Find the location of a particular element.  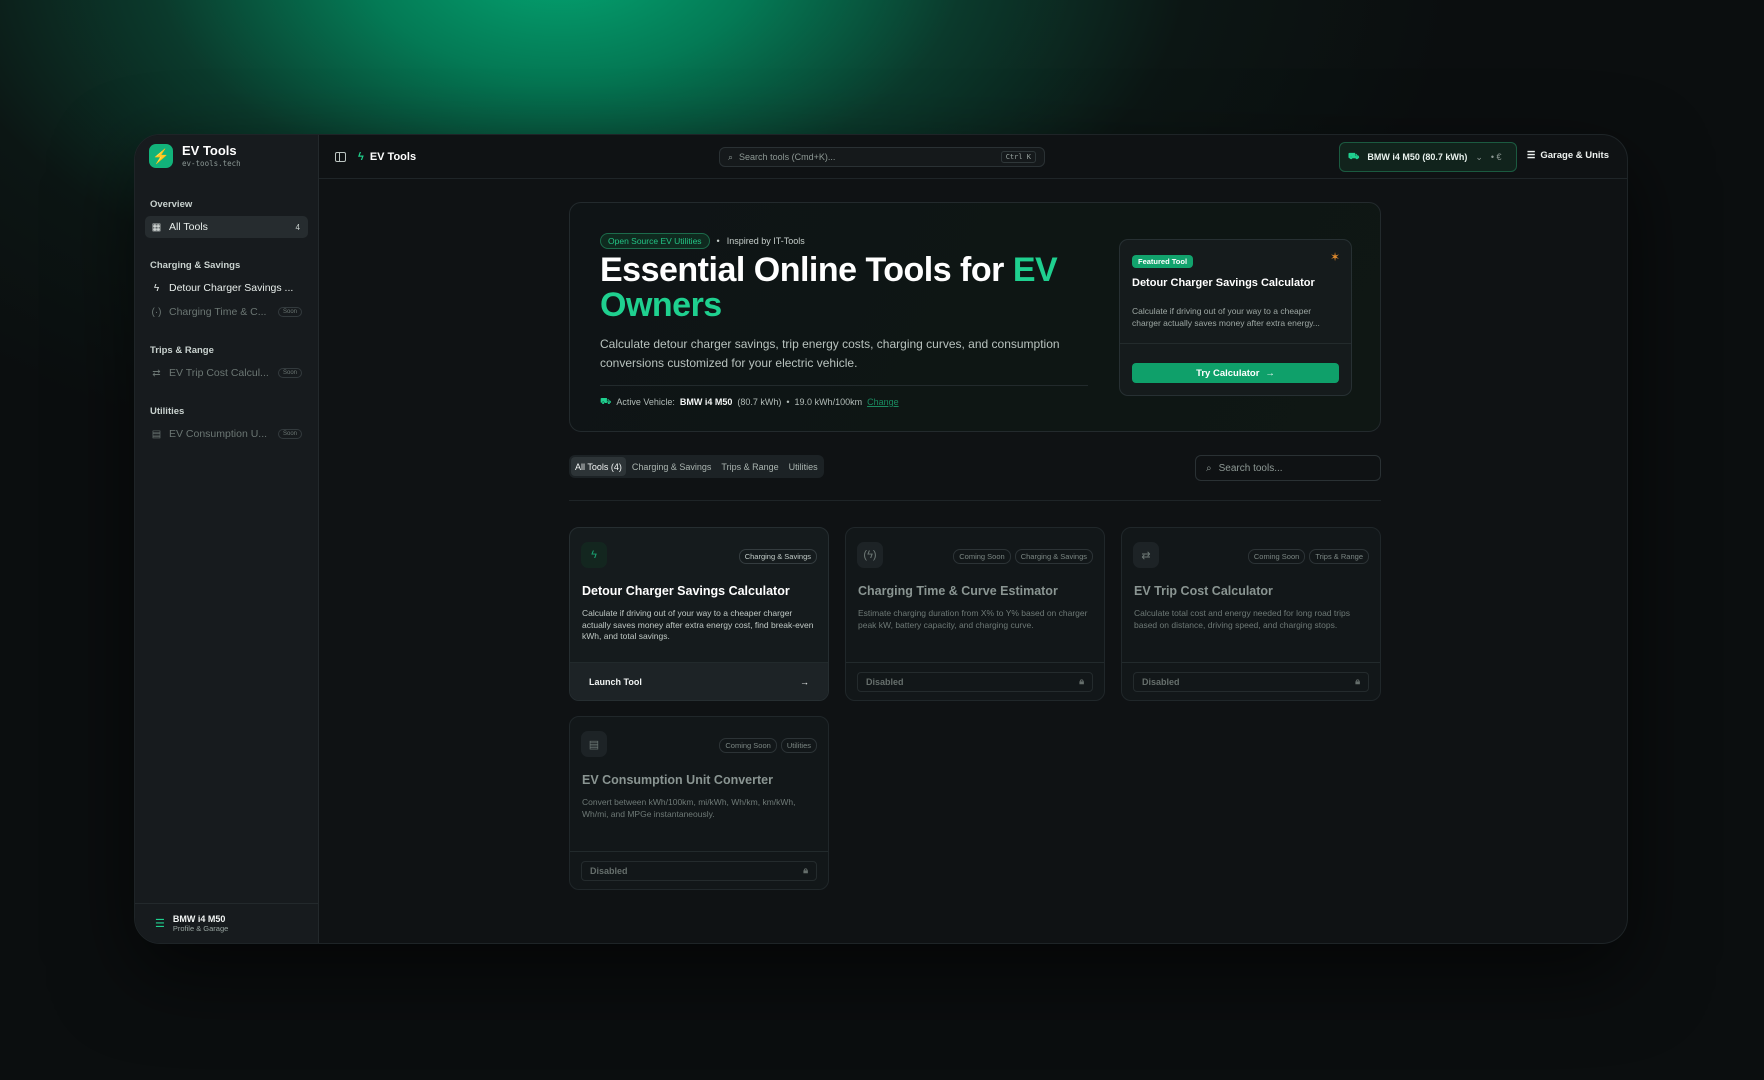

sidebar-toggle-icon is located at coordinates (340, 156).